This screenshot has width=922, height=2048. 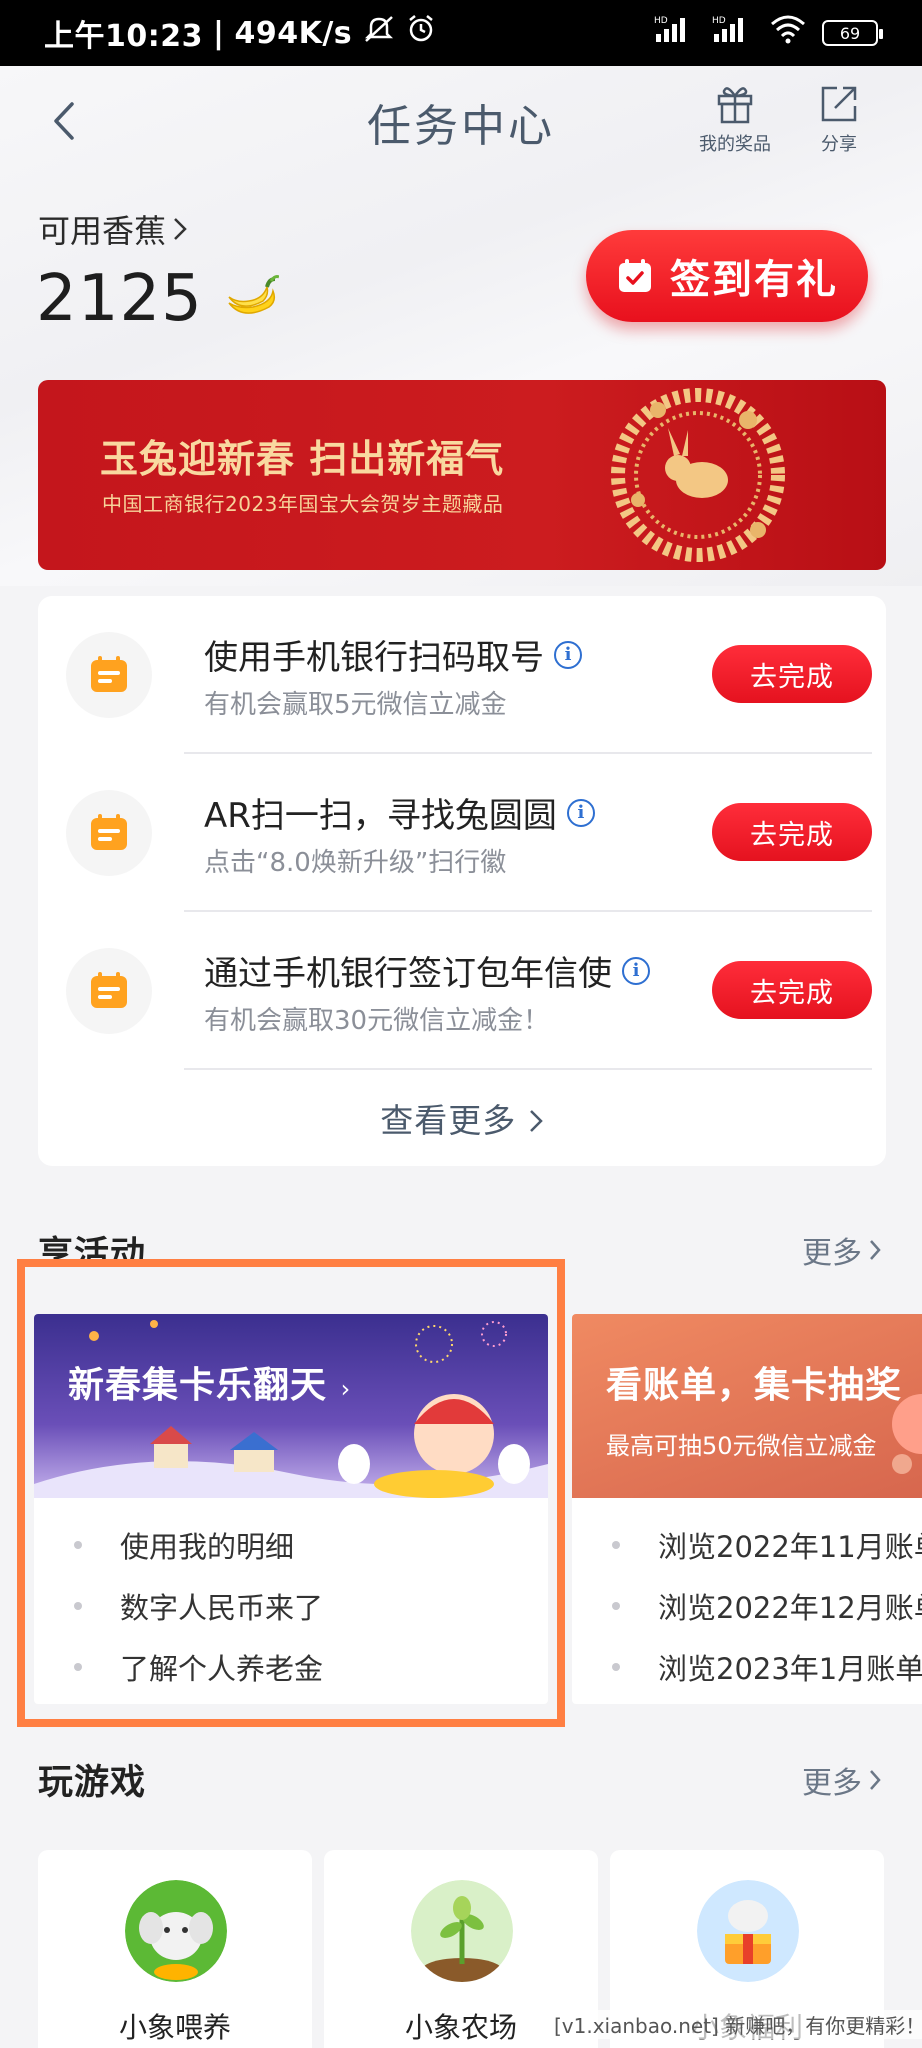 What do you see at coordinates (754, 1385) in the screenshot?
I see `activity-card-title: 看账单，集卡抽奖` at bounding box center [754, 1385].